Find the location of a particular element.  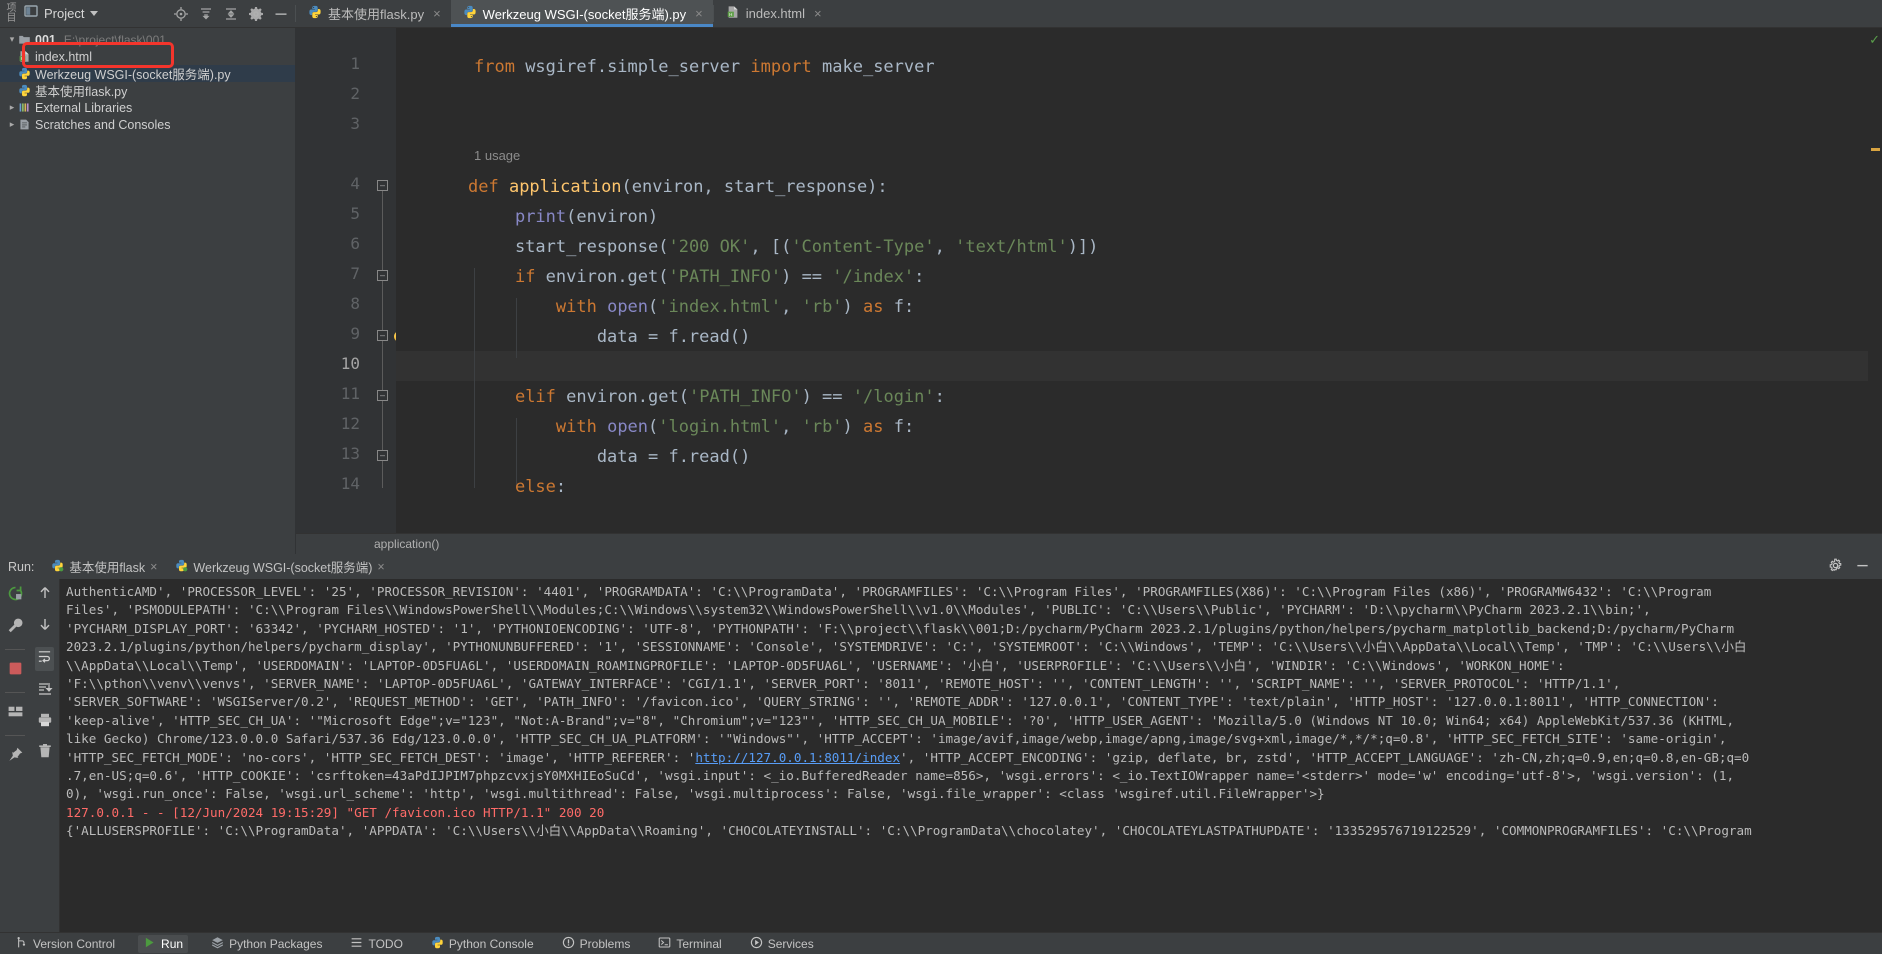

status-item-label: Terminal is located at coordinates (699, 943).